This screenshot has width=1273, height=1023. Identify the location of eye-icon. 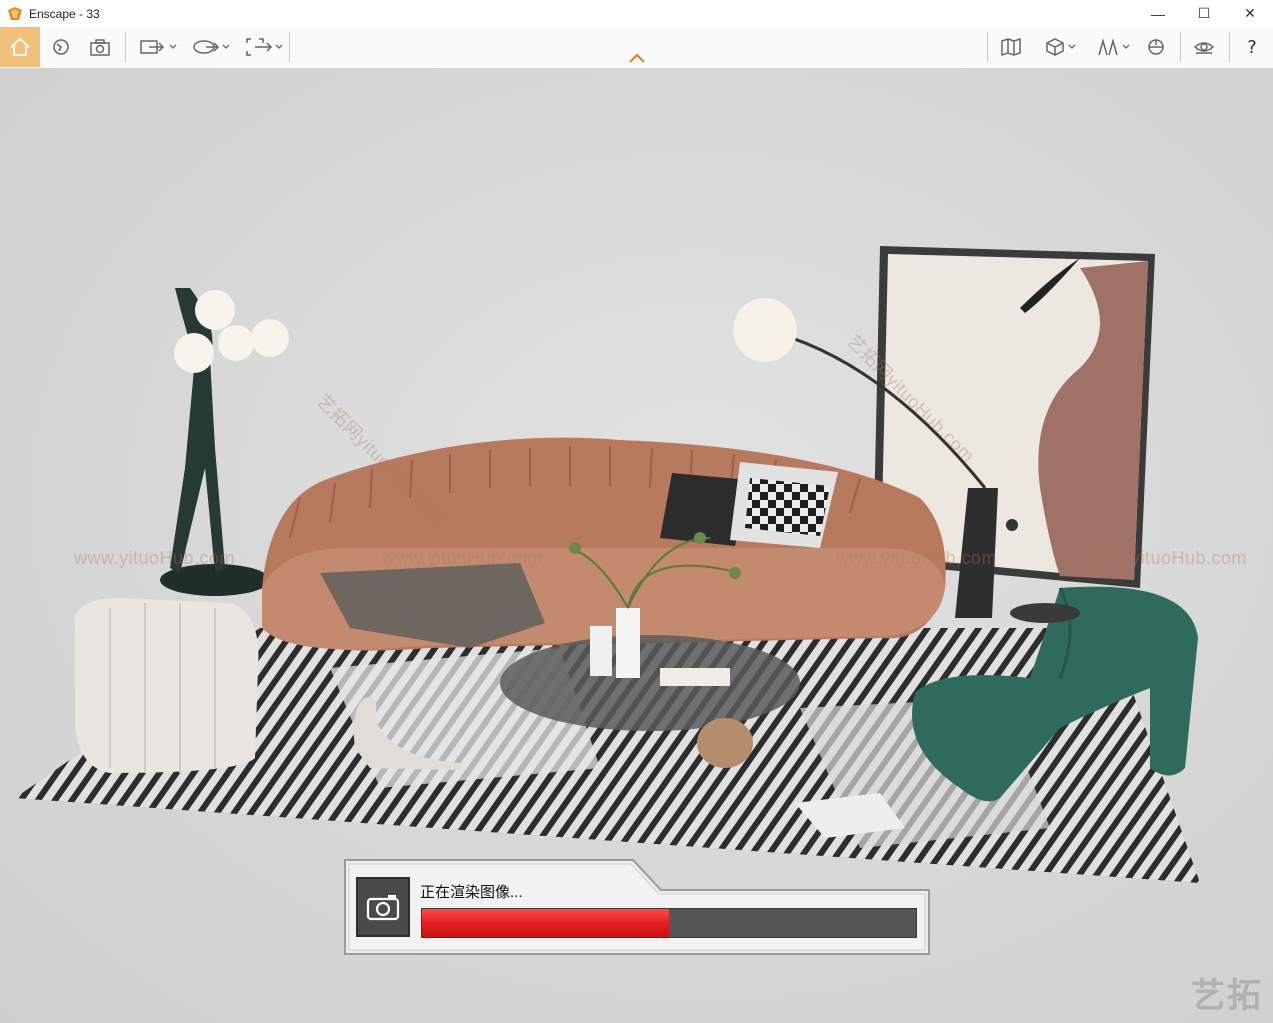
(1204, 48).